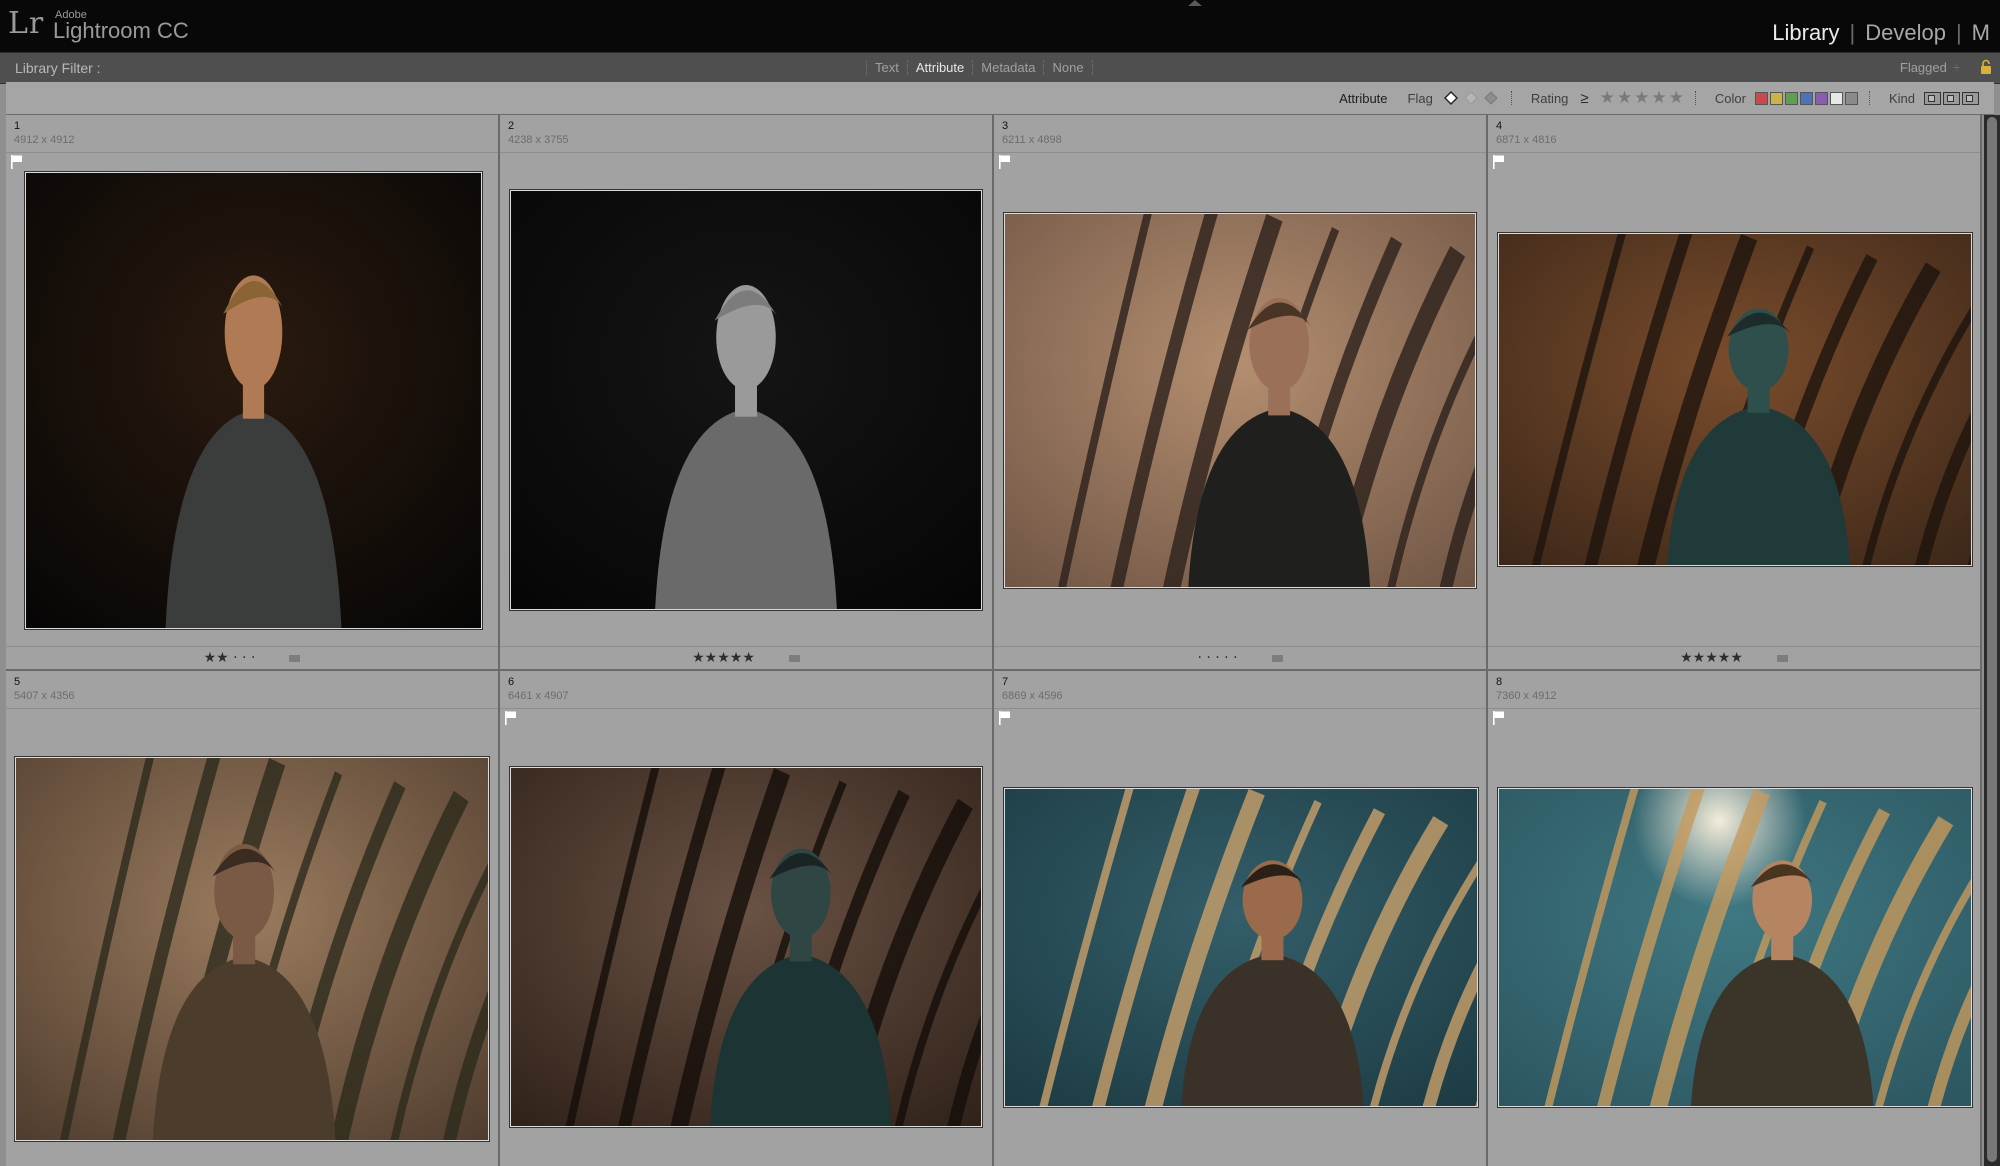  I want to click on cell-index: 4, so click(1499, 126).